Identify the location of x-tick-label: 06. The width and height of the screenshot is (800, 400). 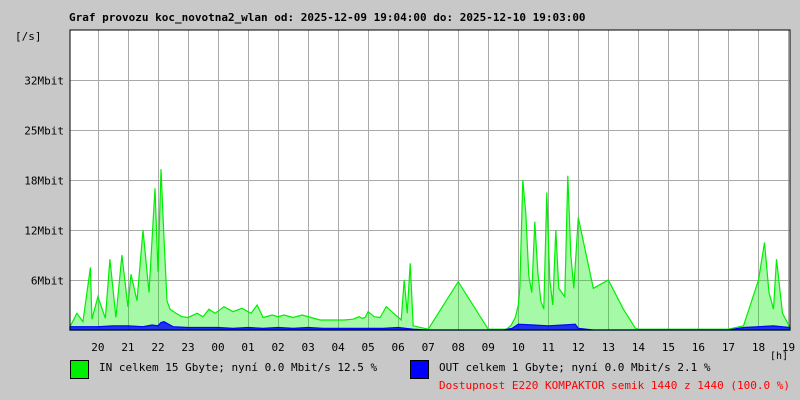
(398, 347).